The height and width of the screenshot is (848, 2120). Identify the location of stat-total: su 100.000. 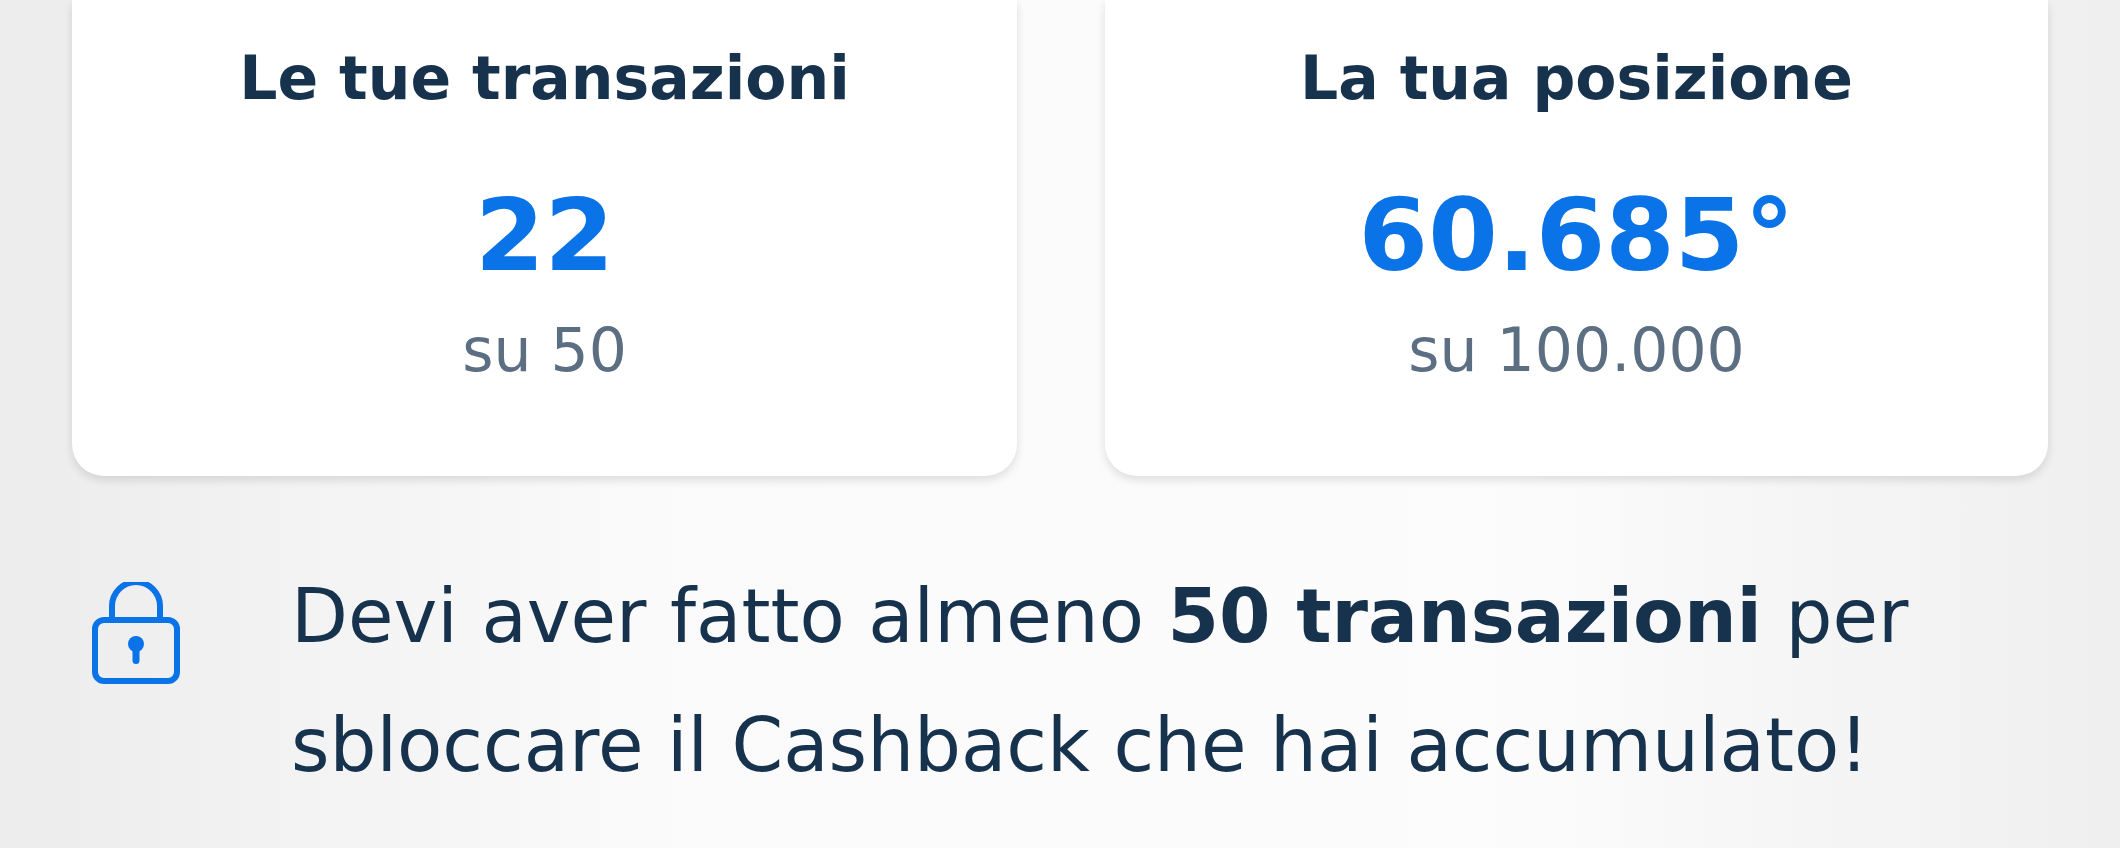
(1576, 350).